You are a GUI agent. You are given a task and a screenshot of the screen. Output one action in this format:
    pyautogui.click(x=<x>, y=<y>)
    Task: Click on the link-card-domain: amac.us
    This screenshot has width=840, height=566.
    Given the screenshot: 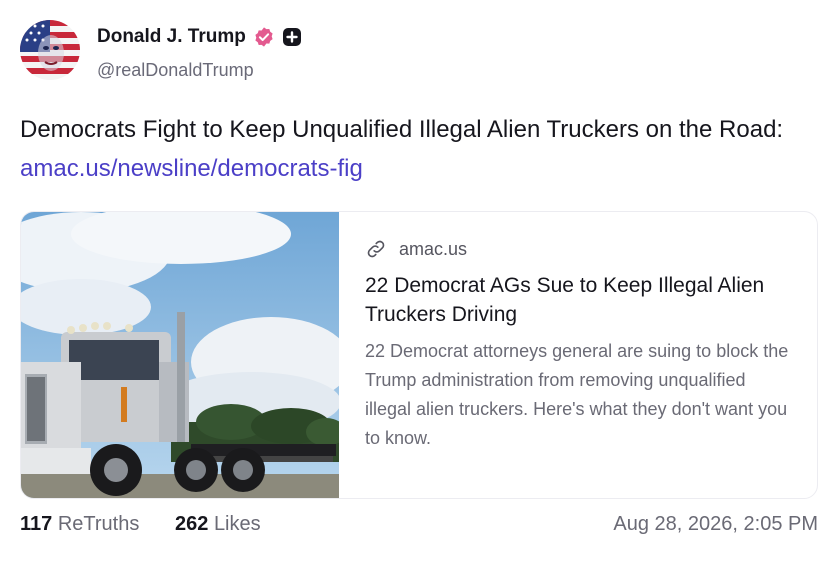 What is the action you would take?
    pyautogui.click(x=433, y=248)
    